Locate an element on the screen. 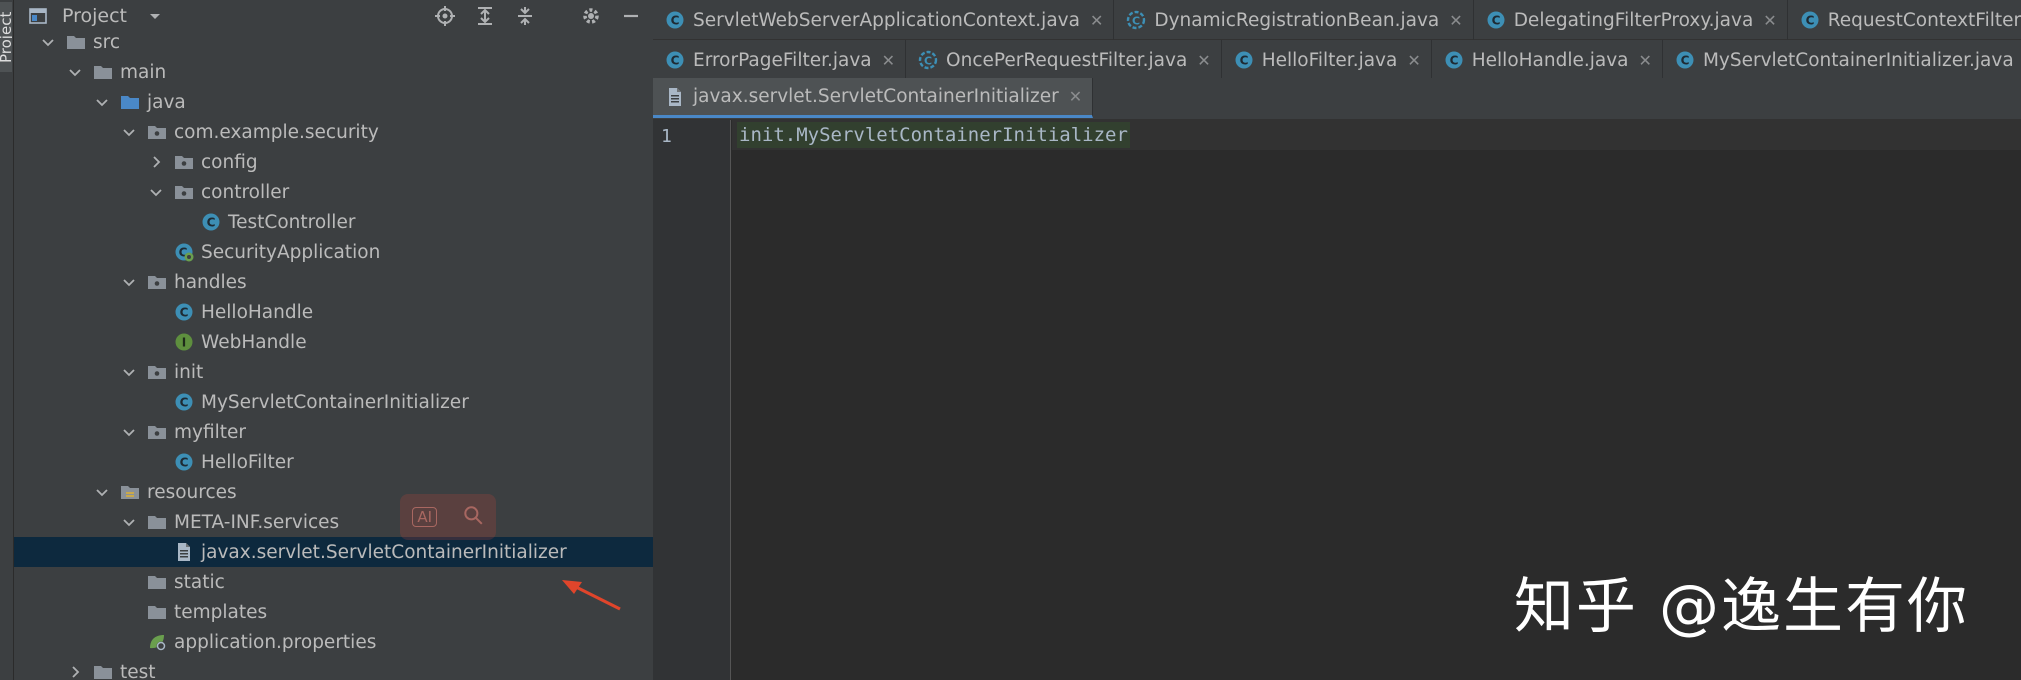  tree-item: C HelloHandle is located at coordinates (333, 312).